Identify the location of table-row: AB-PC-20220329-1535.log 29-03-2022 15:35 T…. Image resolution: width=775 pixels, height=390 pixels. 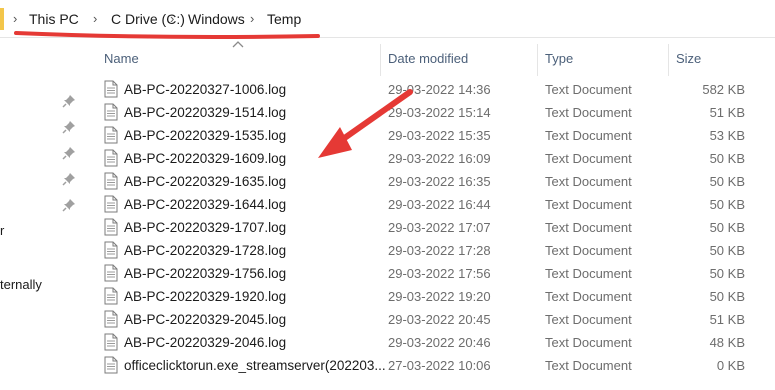
(434, 135).